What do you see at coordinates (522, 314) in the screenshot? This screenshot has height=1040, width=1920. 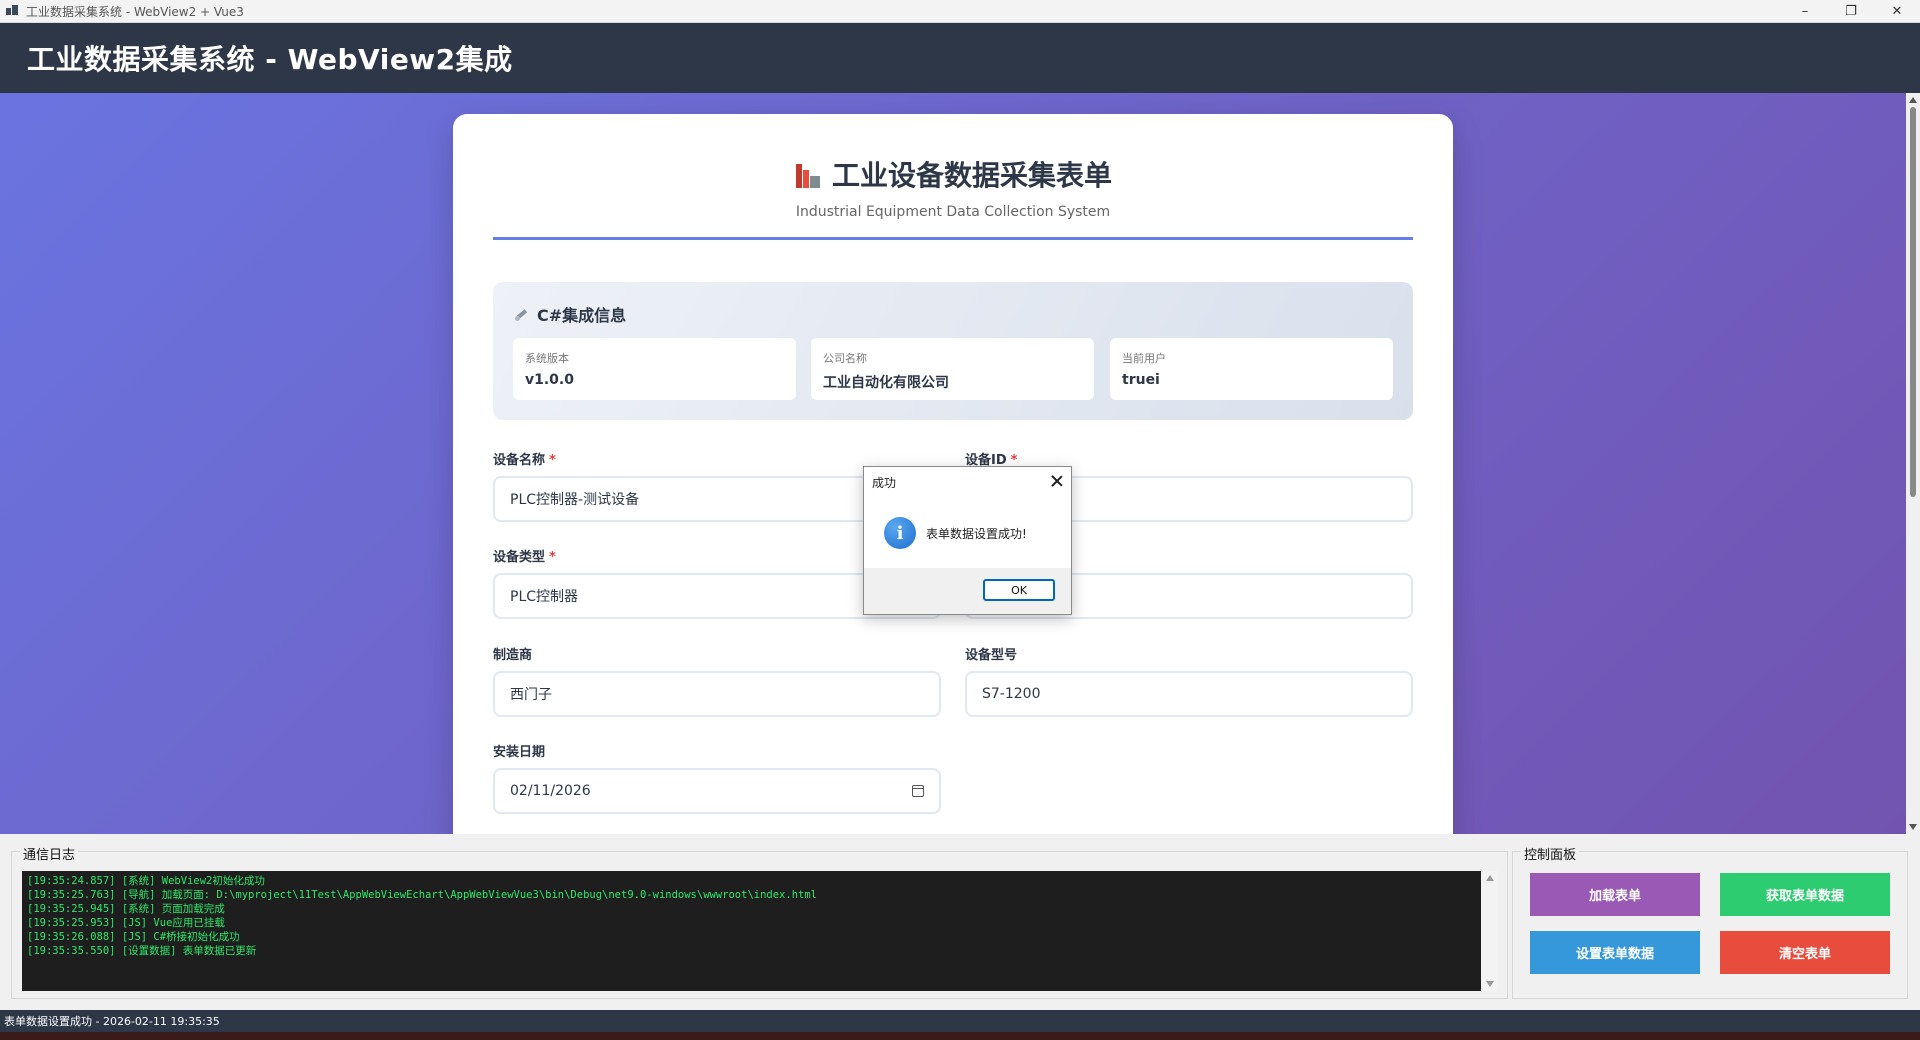 I see `satellite-icon` at bounding box center [522, 314].